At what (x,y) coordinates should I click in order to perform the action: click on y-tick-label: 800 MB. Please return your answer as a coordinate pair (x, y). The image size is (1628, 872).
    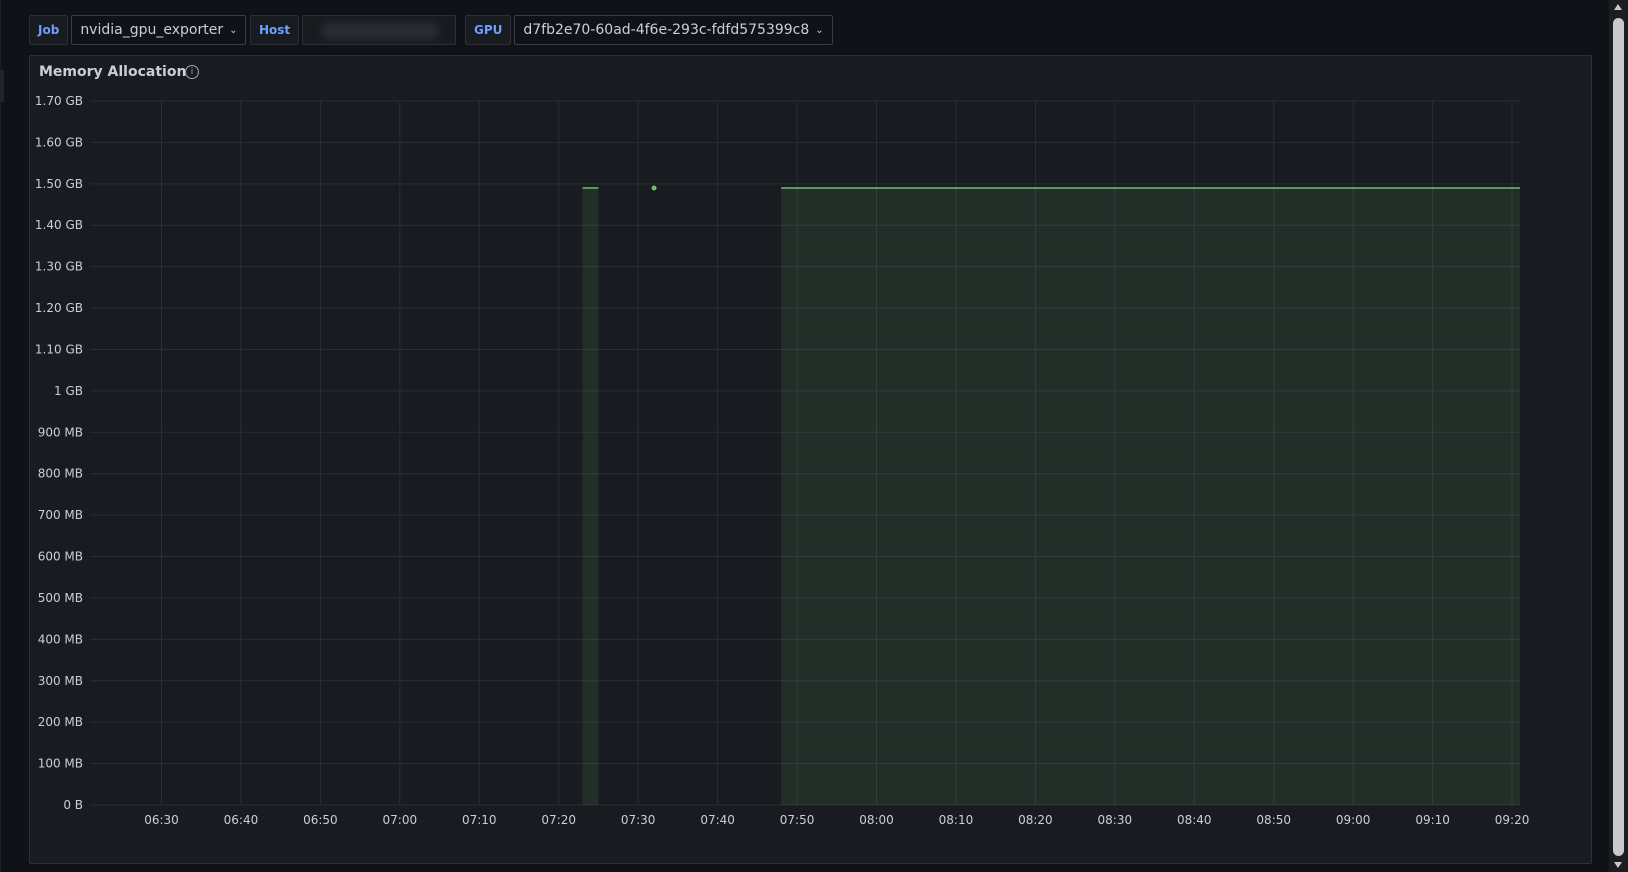
    Looking at the image, I should click on (60, 474).